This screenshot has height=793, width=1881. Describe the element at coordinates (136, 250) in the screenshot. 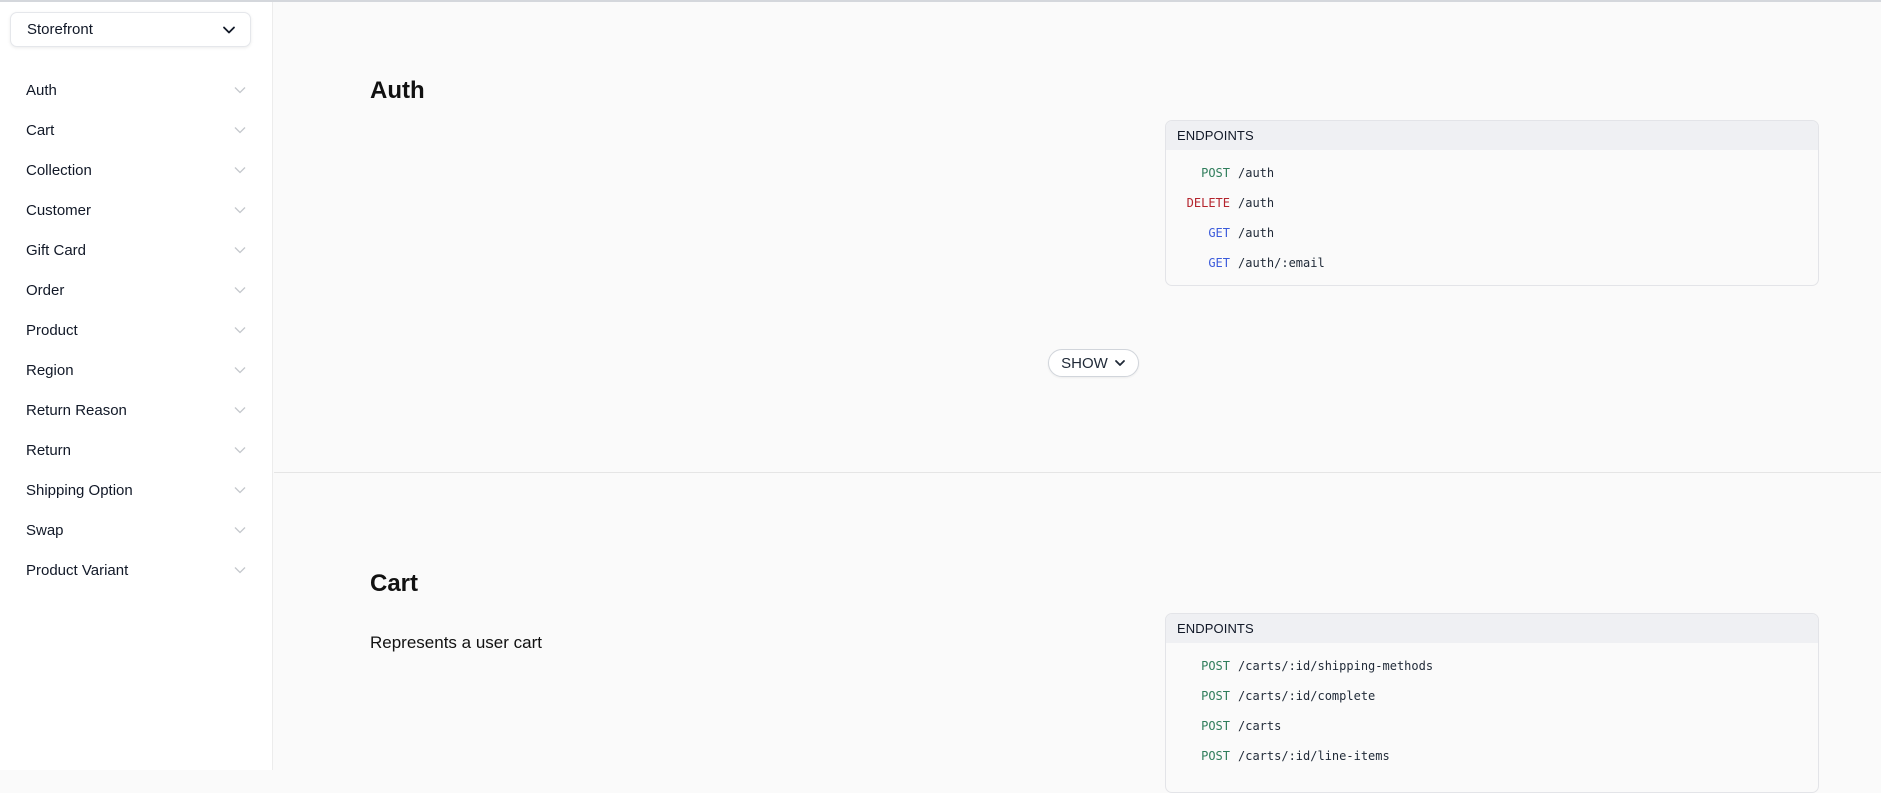

I see `sidebar-item-gift-card: Gift Card` at that location.